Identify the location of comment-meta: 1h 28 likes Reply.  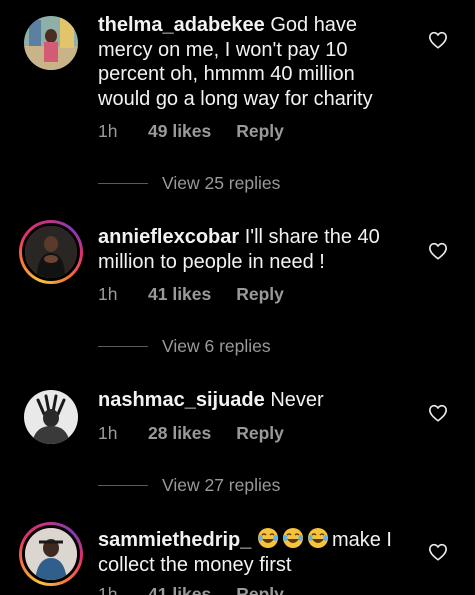
(191, 433).